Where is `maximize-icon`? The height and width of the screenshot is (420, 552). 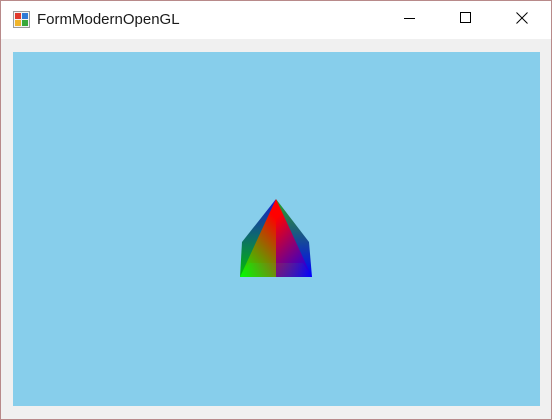 maximize-icon is located at coordinates (466, 20).